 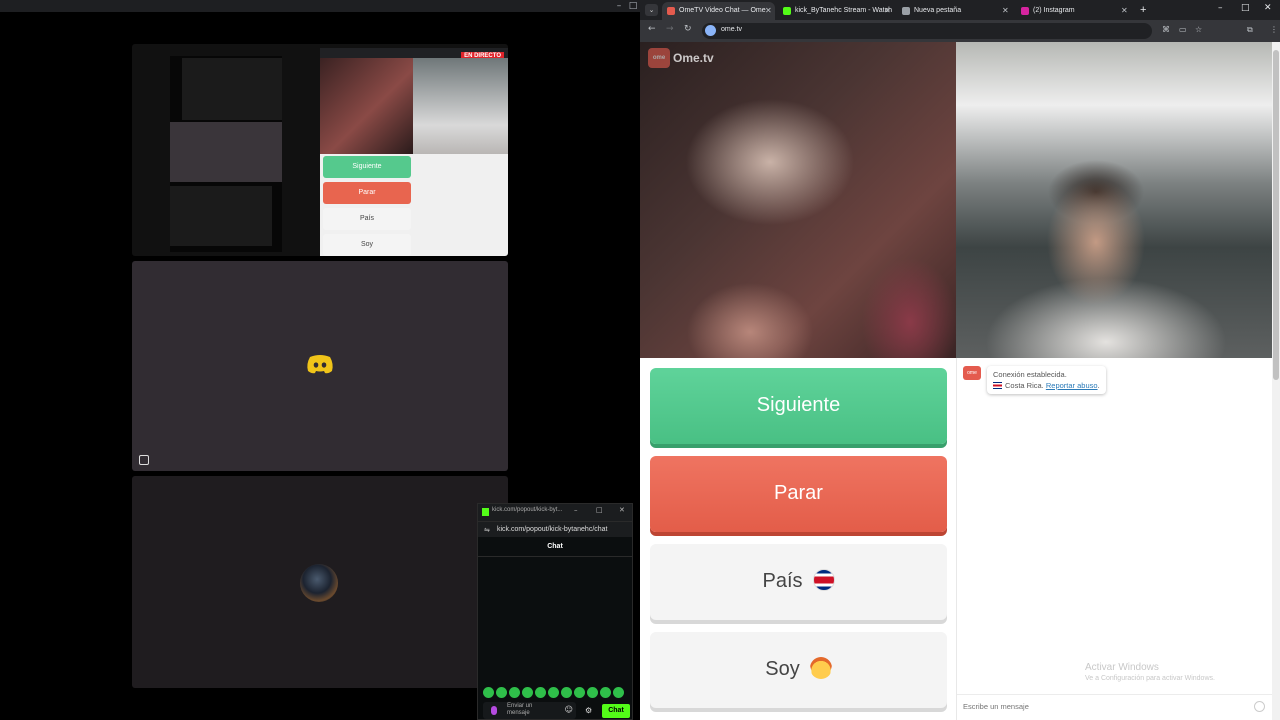 I want to click on stop-button-label: Parar, so click(x=798, y=493).